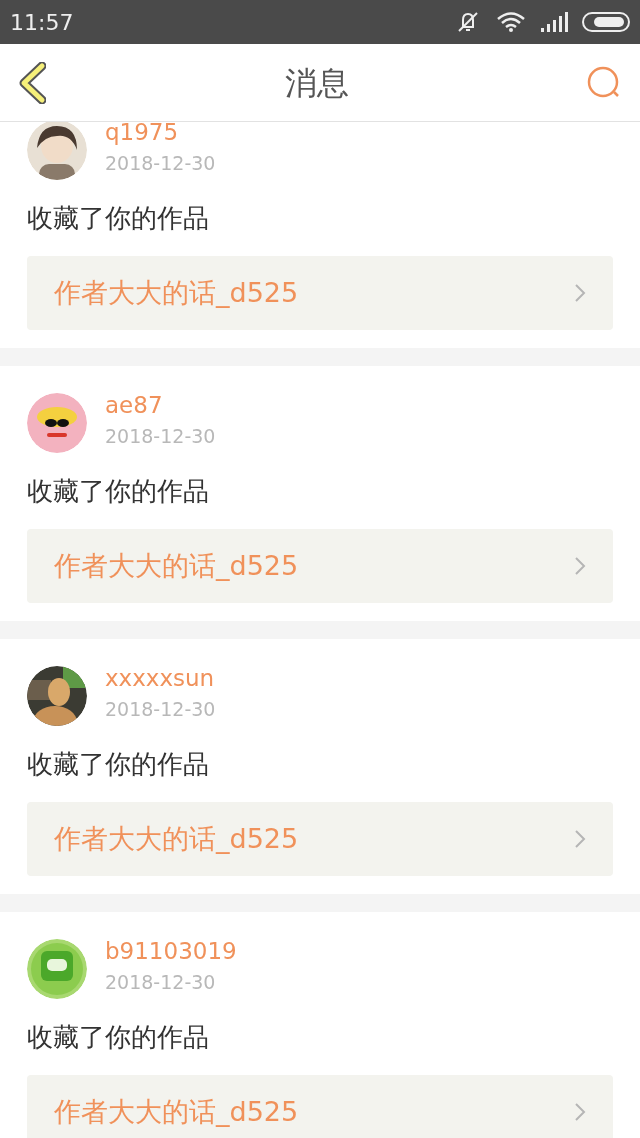 The image size is (640, 1138). I want to click on battery-icon, so click(606, 22).